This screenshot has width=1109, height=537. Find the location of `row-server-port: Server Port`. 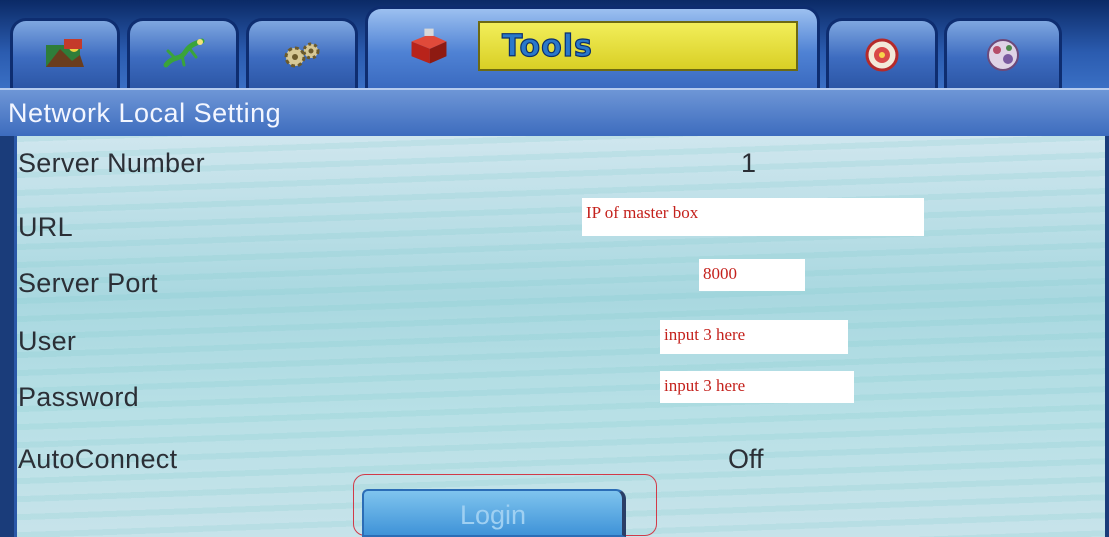

row-server-port: Server Port is located at coordinates (548, 283).